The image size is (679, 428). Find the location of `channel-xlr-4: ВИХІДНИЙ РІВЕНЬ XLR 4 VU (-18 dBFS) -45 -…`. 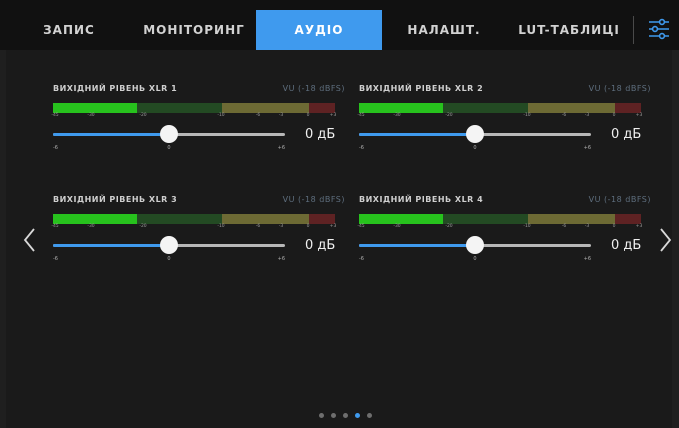

channel-xlr-4: ВИХІДНИЙ РІВЕНЬ XLR 4 VU (-18 dBFS) -45 -… is located at coordinates (504, 235).